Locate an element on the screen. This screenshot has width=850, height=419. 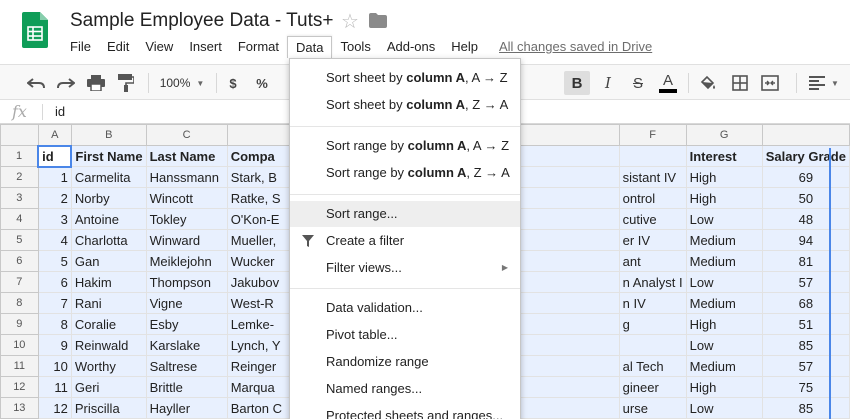
table-cell: Salary Grade is located at coordinates (805, 156).